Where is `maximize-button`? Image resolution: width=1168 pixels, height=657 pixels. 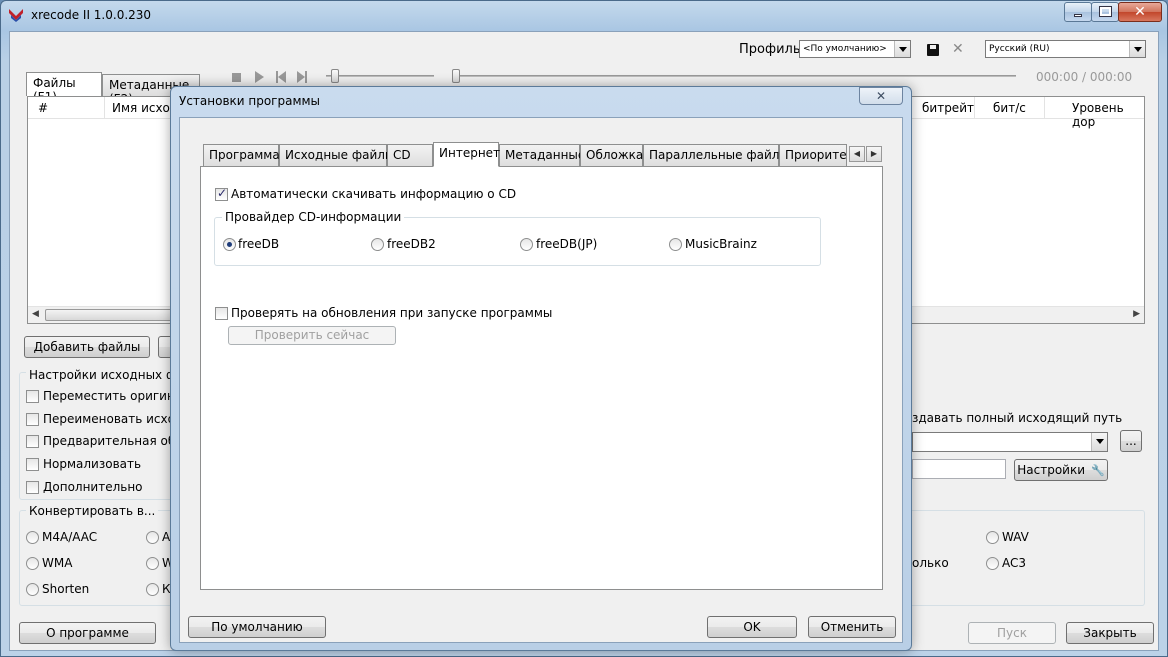
maximize-button is located at coordinates (1105, 12).